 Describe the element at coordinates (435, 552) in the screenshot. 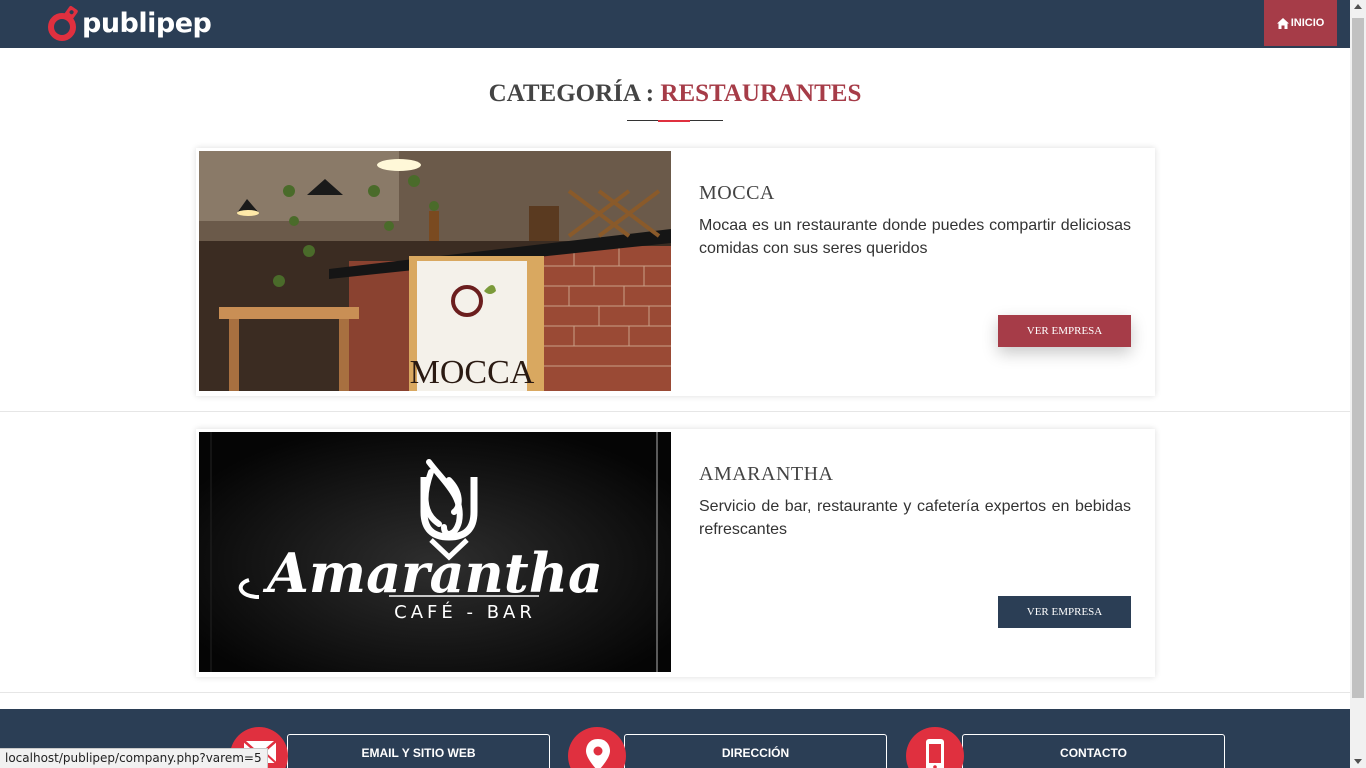

I see `company-image-amarantha: Amarantha CAFÉ - BAR` at that location.